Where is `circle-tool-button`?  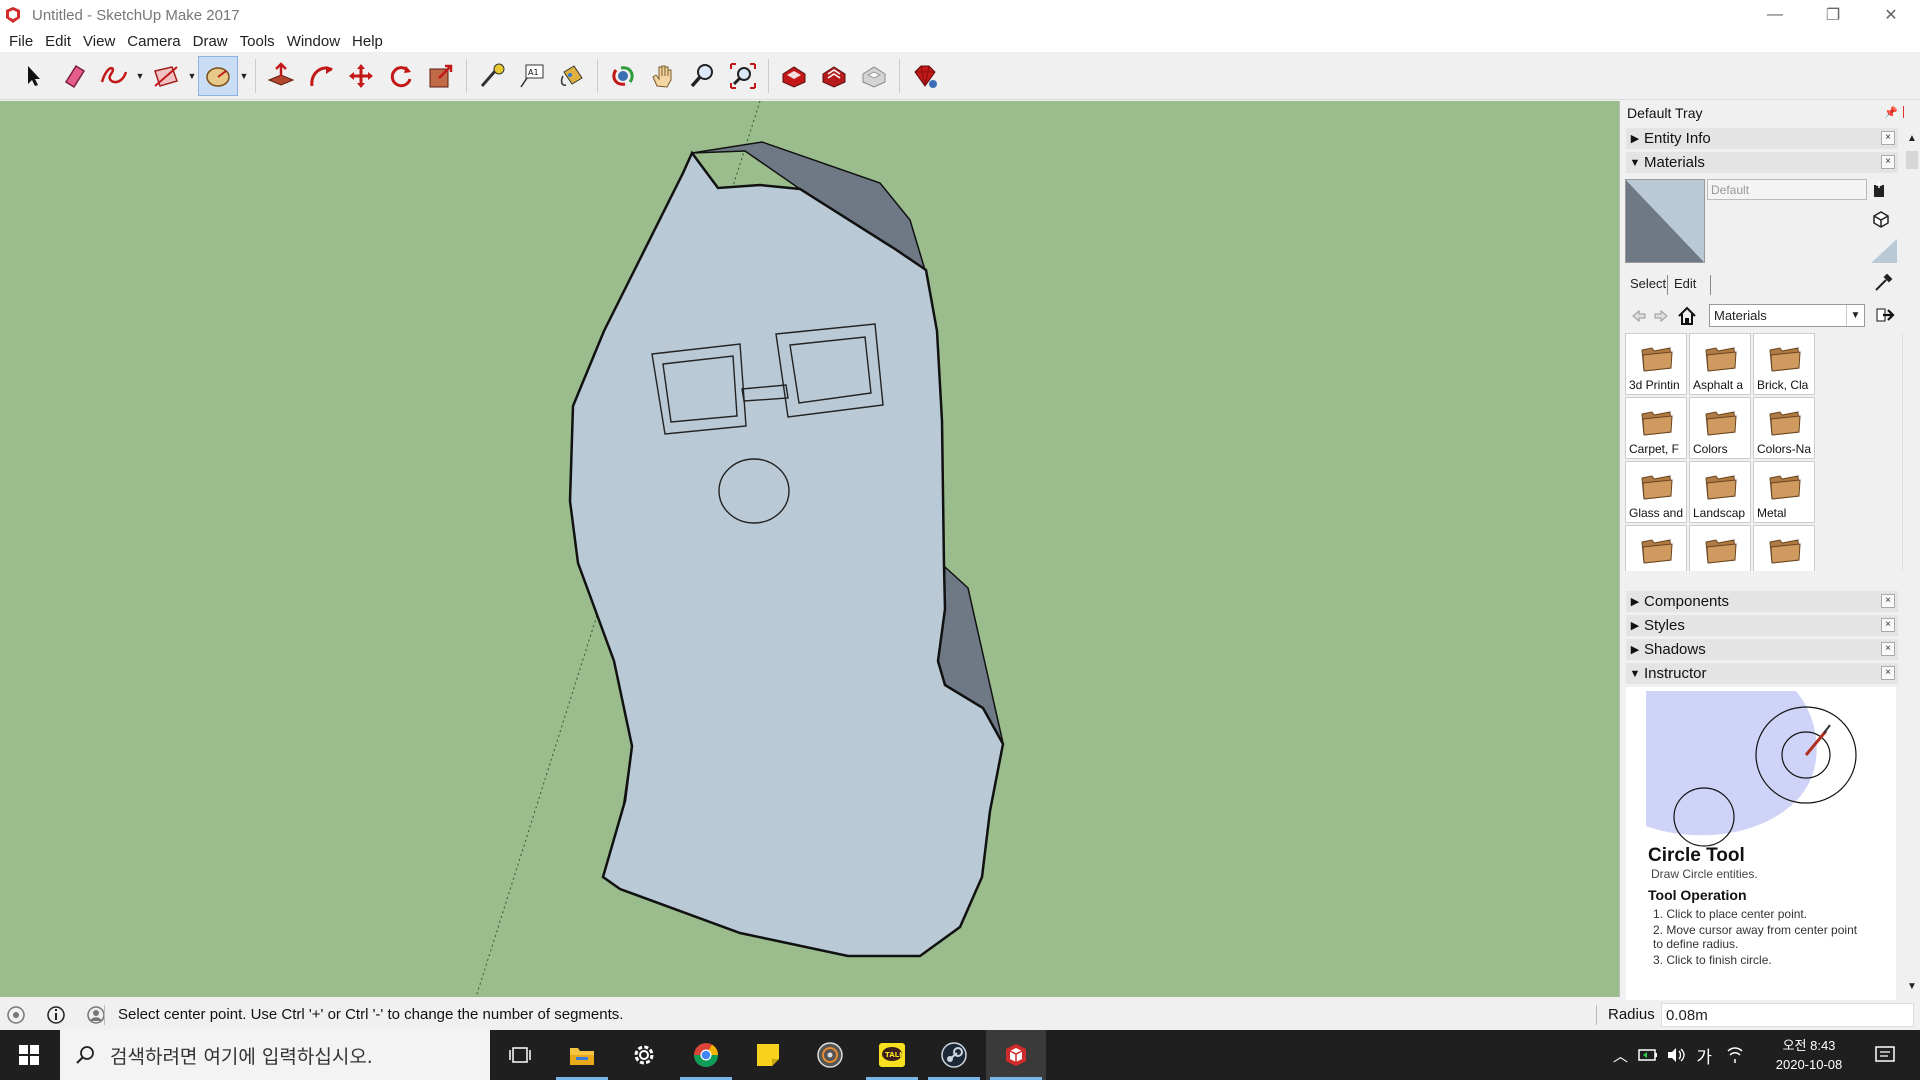
circle-tool-button is located at coordinates (218, 75).